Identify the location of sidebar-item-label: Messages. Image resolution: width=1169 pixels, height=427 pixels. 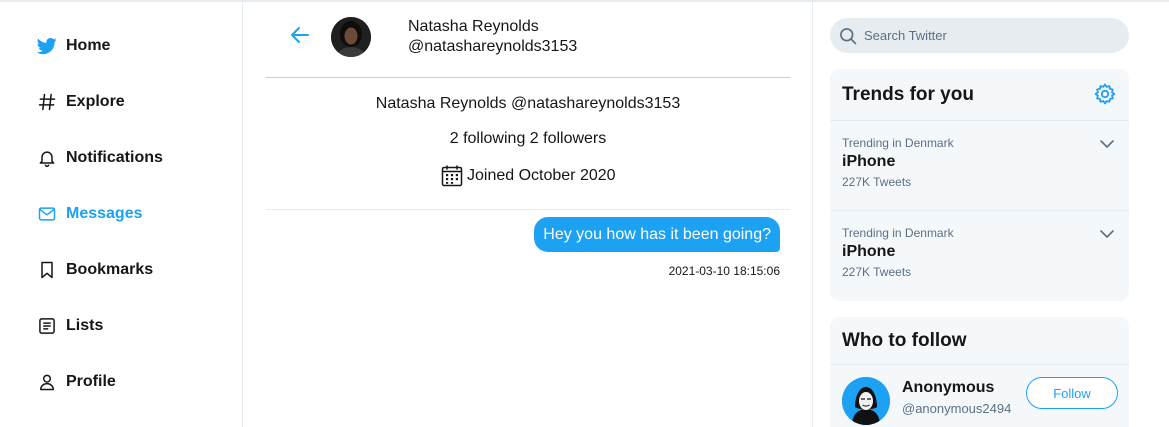
(104, 213).